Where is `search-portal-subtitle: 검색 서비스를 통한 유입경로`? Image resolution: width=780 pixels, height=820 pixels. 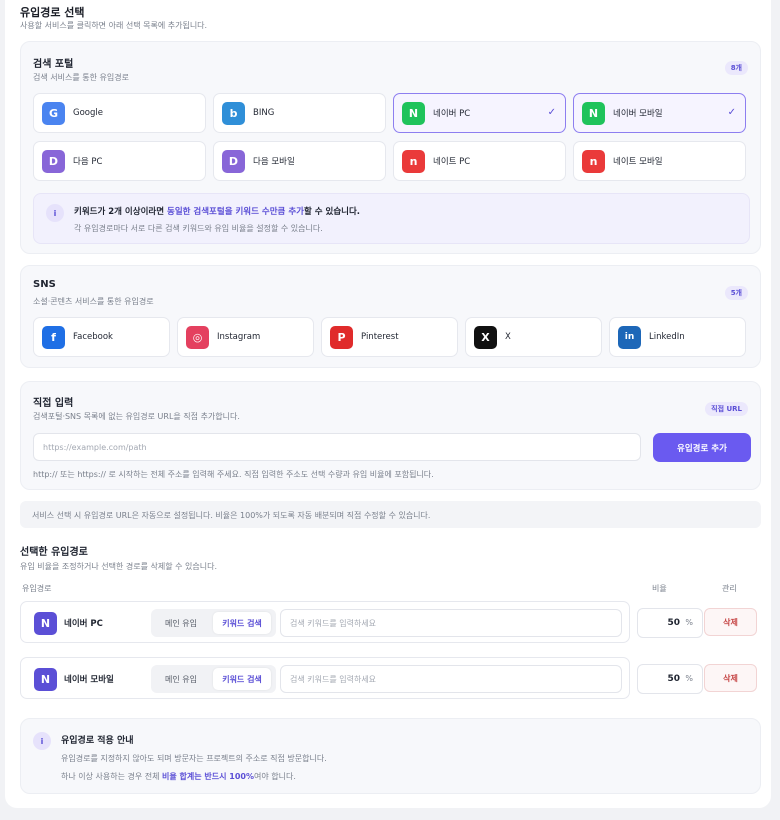
search-portal-subtitle: 검색 서비스를 통한 유입경로 is located at coordinates (81, 77).